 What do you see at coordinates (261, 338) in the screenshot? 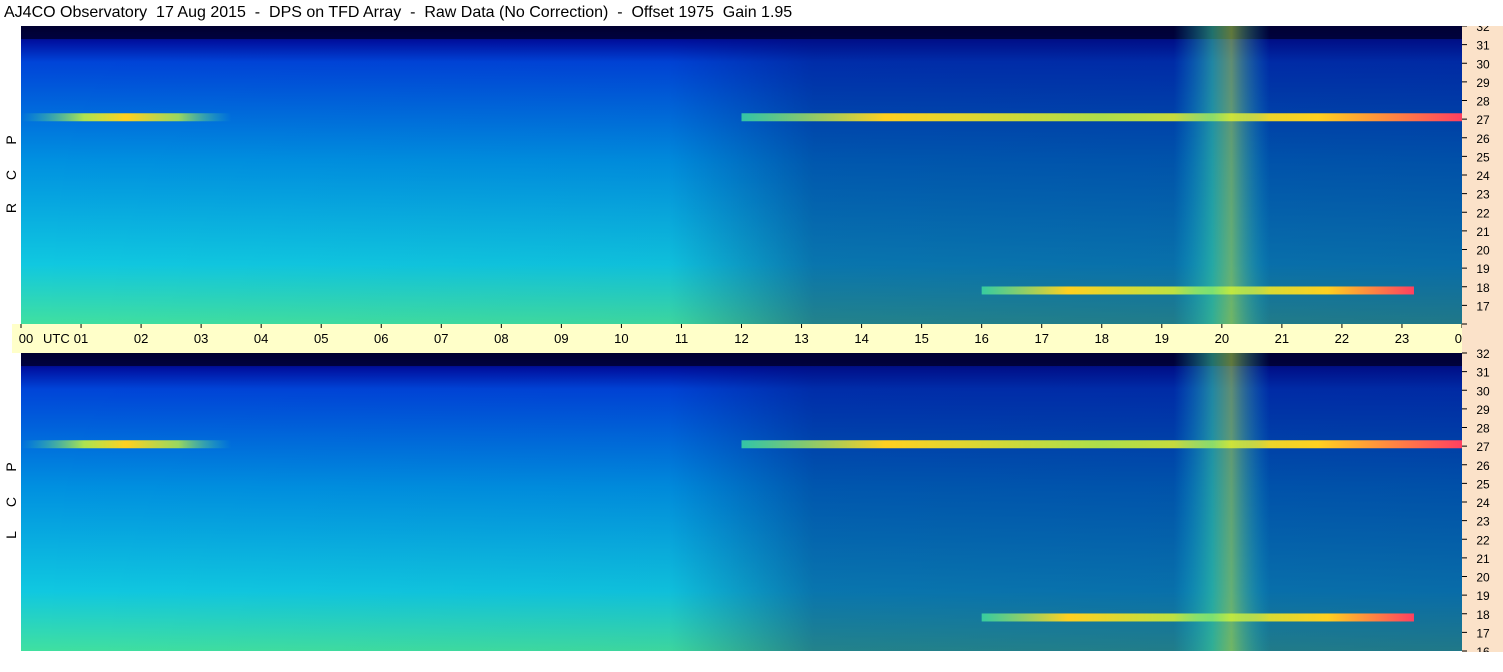
I see `time-tick-label: 04` at bounding box center [261, 338].